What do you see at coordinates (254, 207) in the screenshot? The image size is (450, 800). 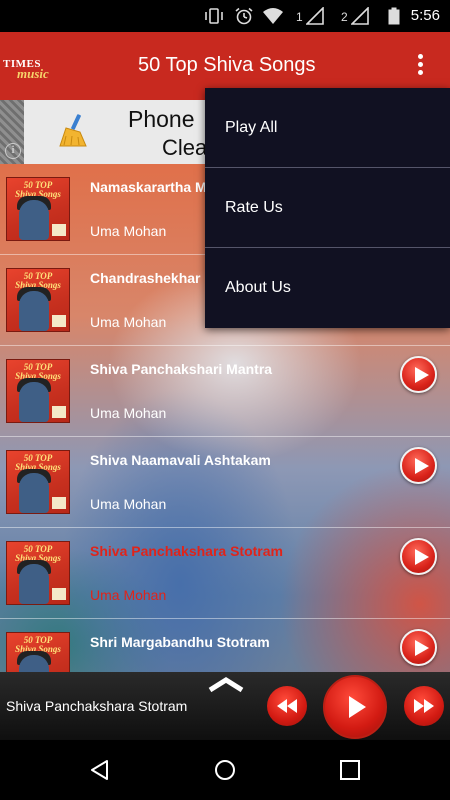 I see `menu-item-label: Rate Us` at bounding box center [254, 207].